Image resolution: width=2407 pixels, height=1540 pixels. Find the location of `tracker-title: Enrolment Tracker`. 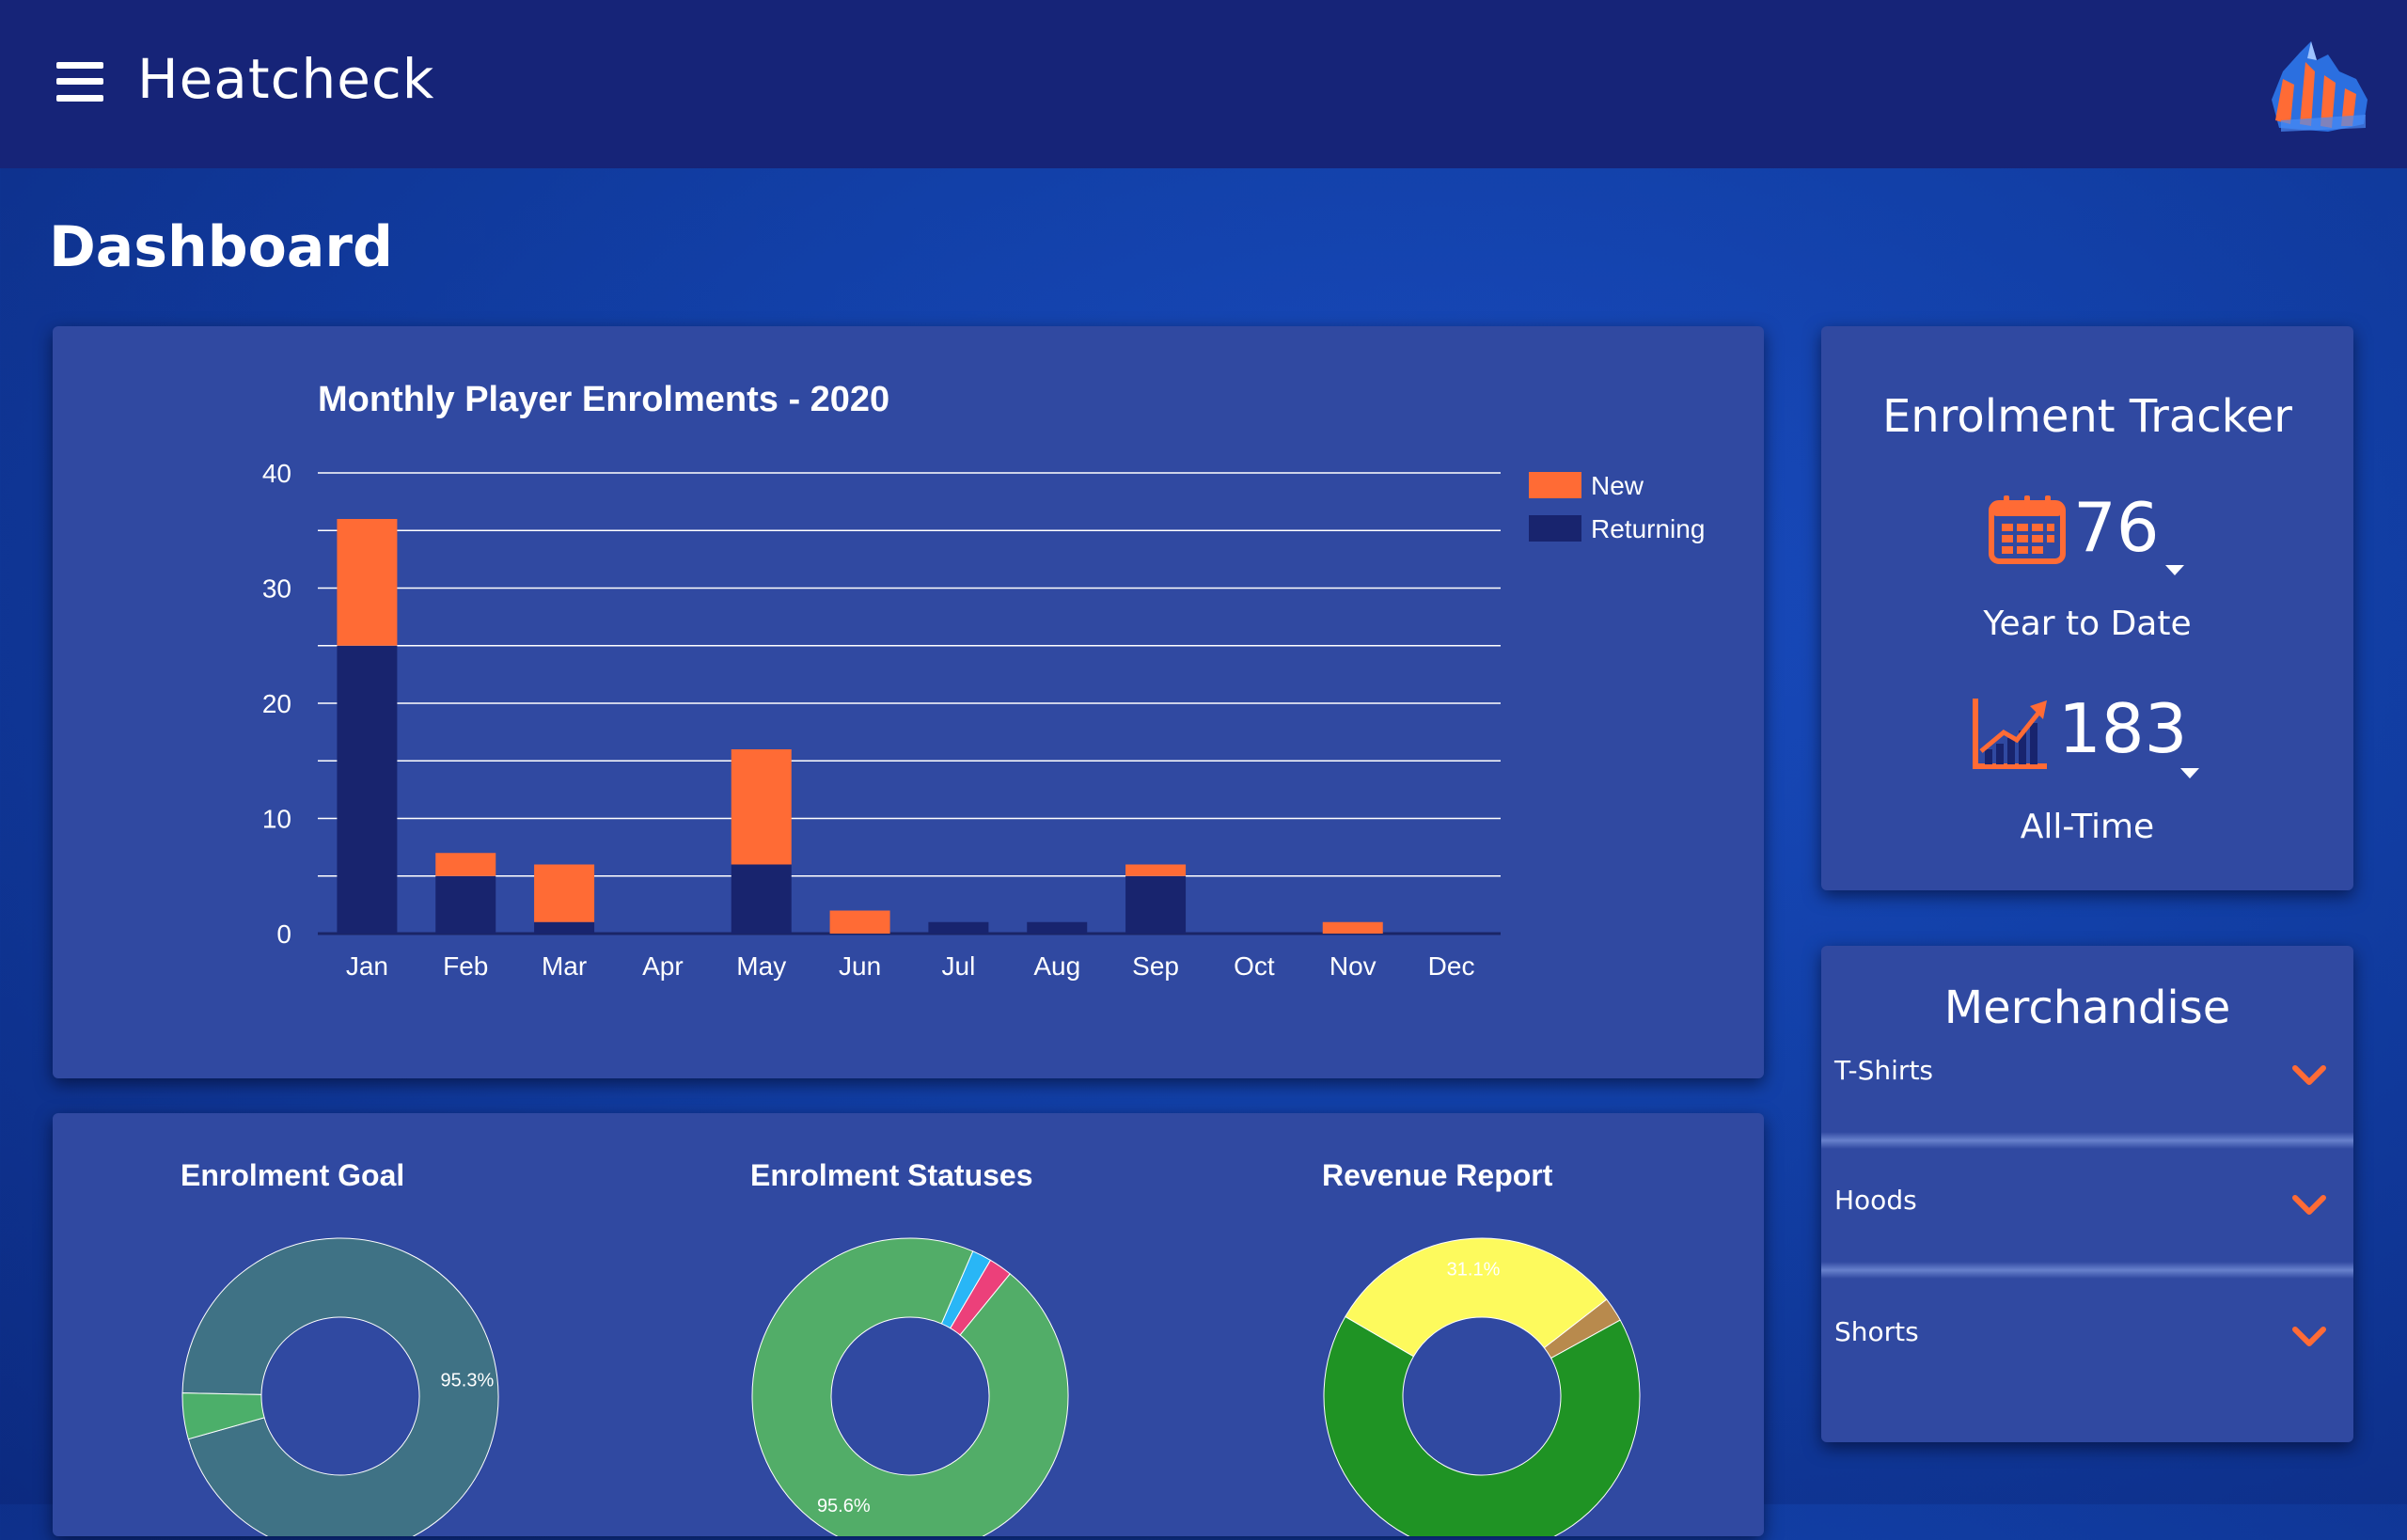

tracker-title: Enrolment Tracker is located at coordinates (2087, 417).